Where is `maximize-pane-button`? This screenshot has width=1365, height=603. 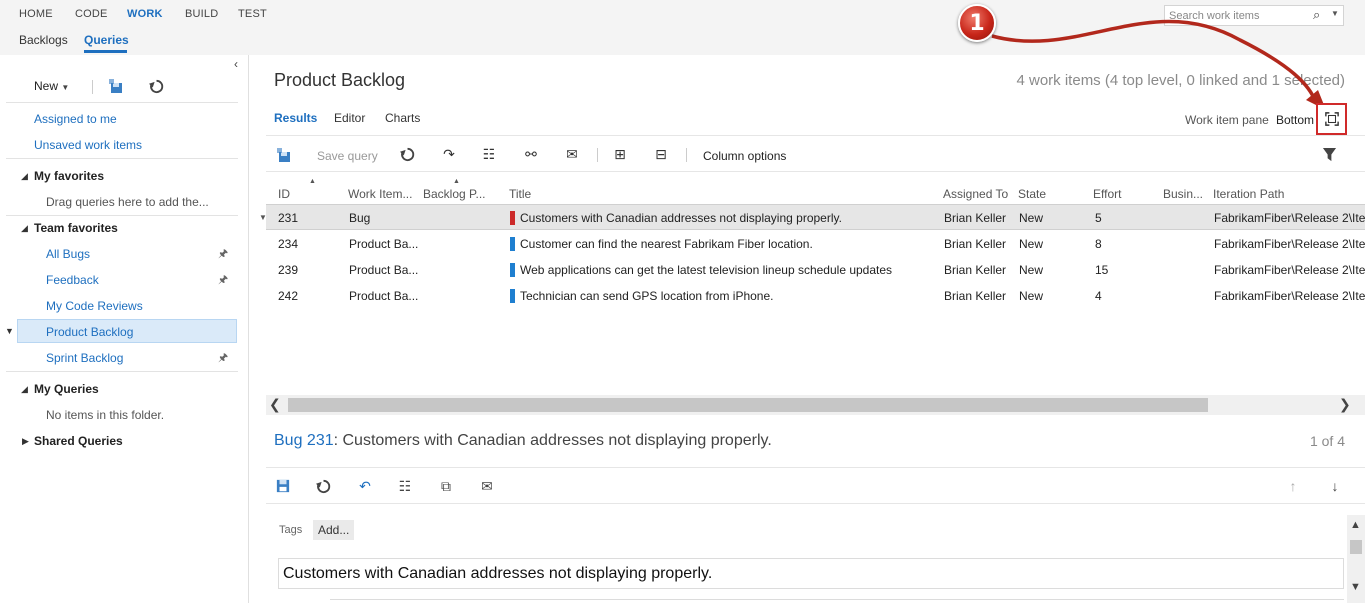 maximize-pane-button is located at coordinates (1331, 119).